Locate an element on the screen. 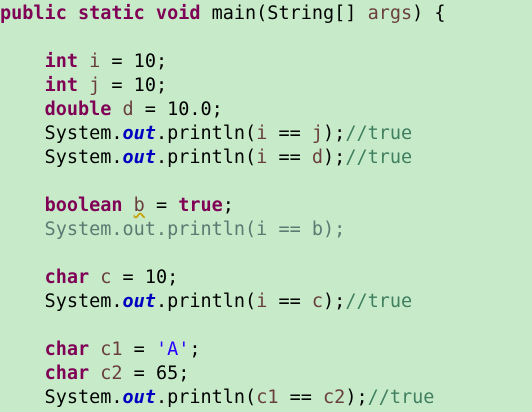 The height and width of the screenshot is (412, 532). code-line: char c = 10; is located at coordinates (89, 278).